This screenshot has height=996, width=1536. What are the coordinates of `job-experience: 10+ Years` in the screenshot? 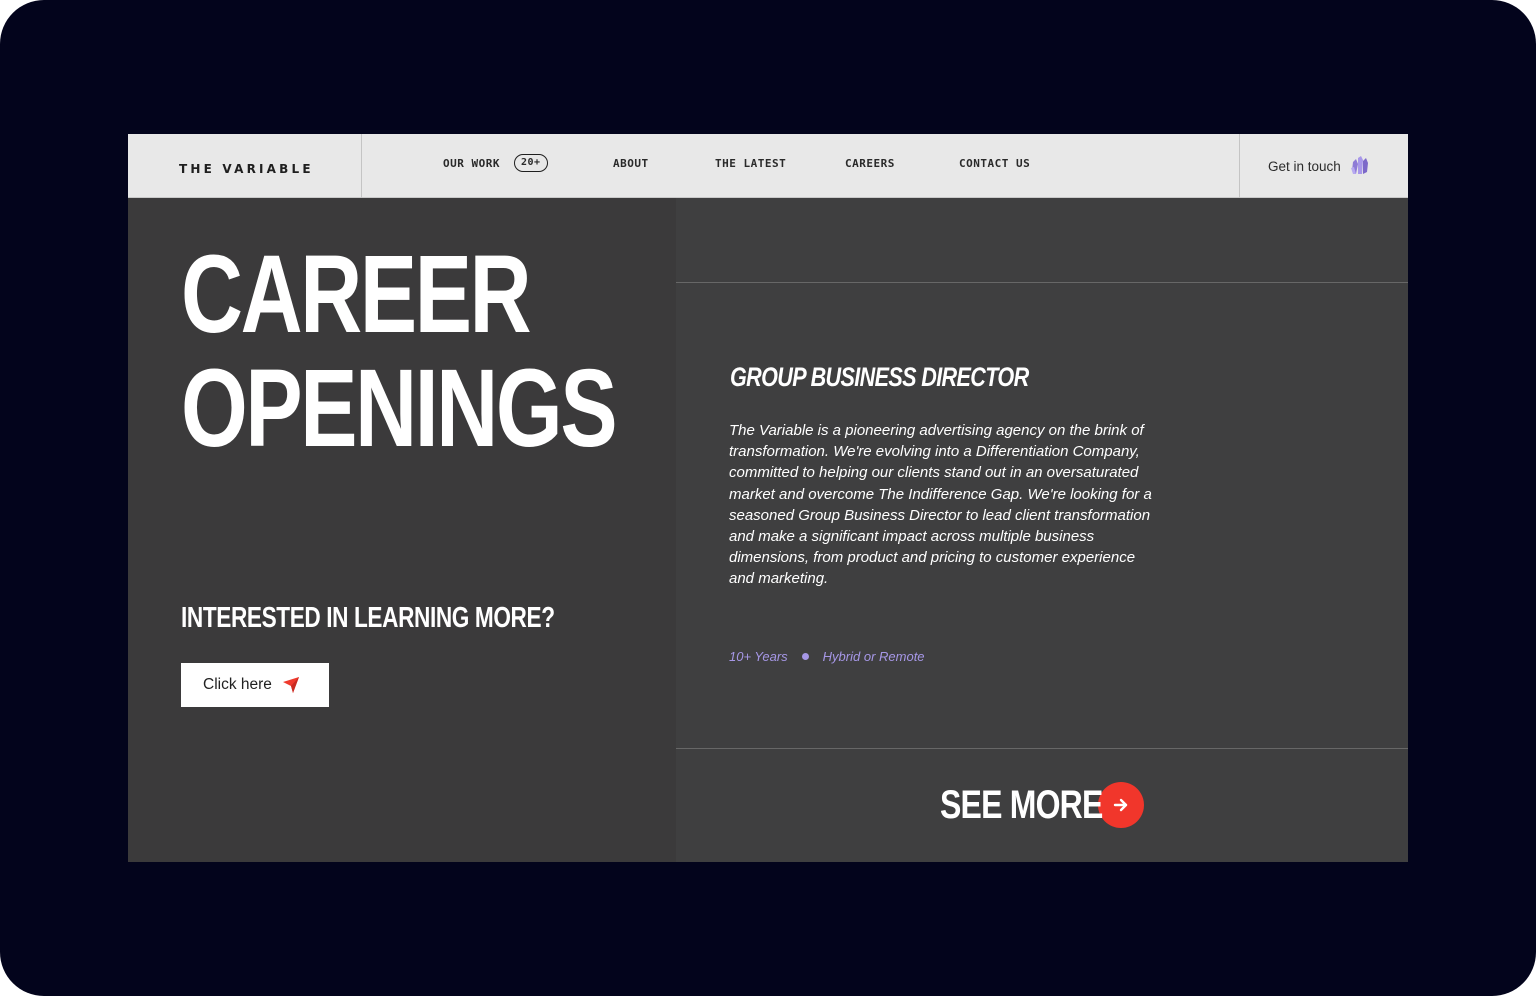 It's located at (758, 656).